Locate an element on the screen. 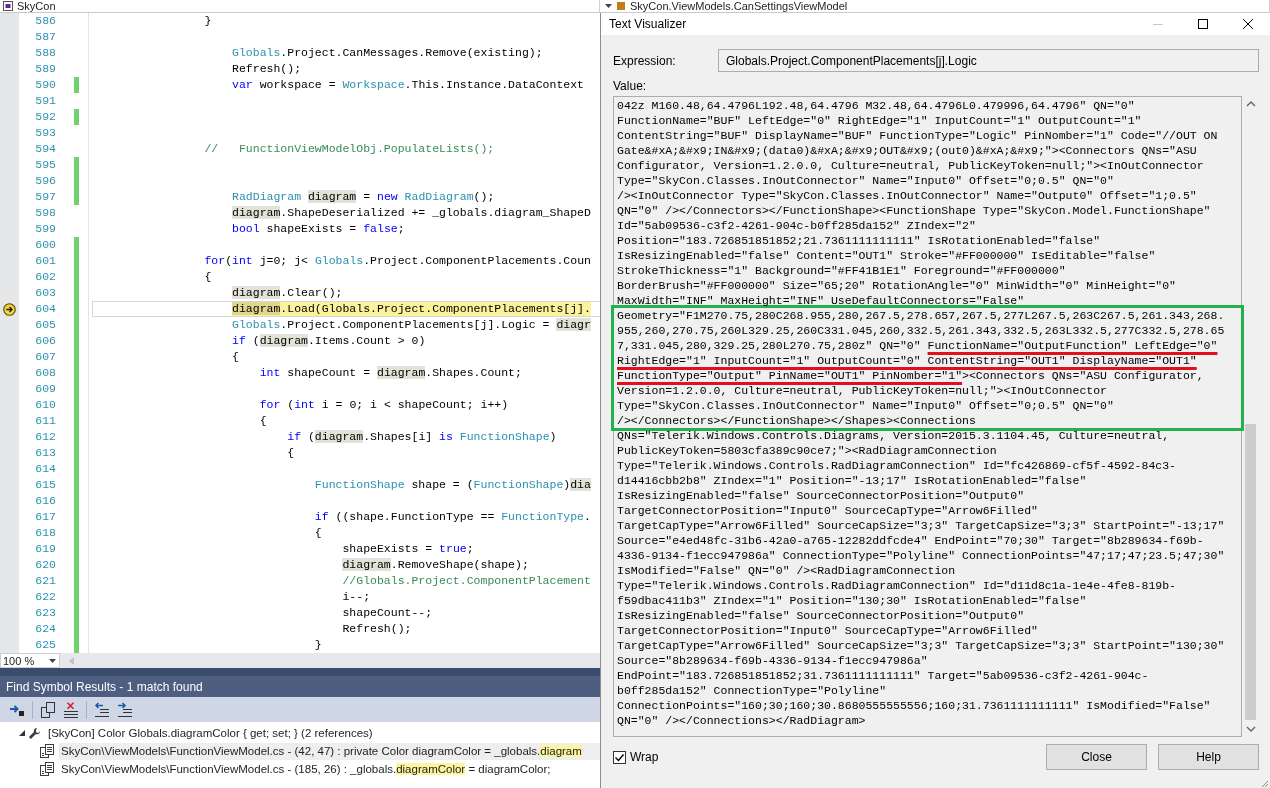 Image resolution: width=1270 pixels, height=788 pixels. code-line: shapeExists = true; is located at coordinates (408, 549).